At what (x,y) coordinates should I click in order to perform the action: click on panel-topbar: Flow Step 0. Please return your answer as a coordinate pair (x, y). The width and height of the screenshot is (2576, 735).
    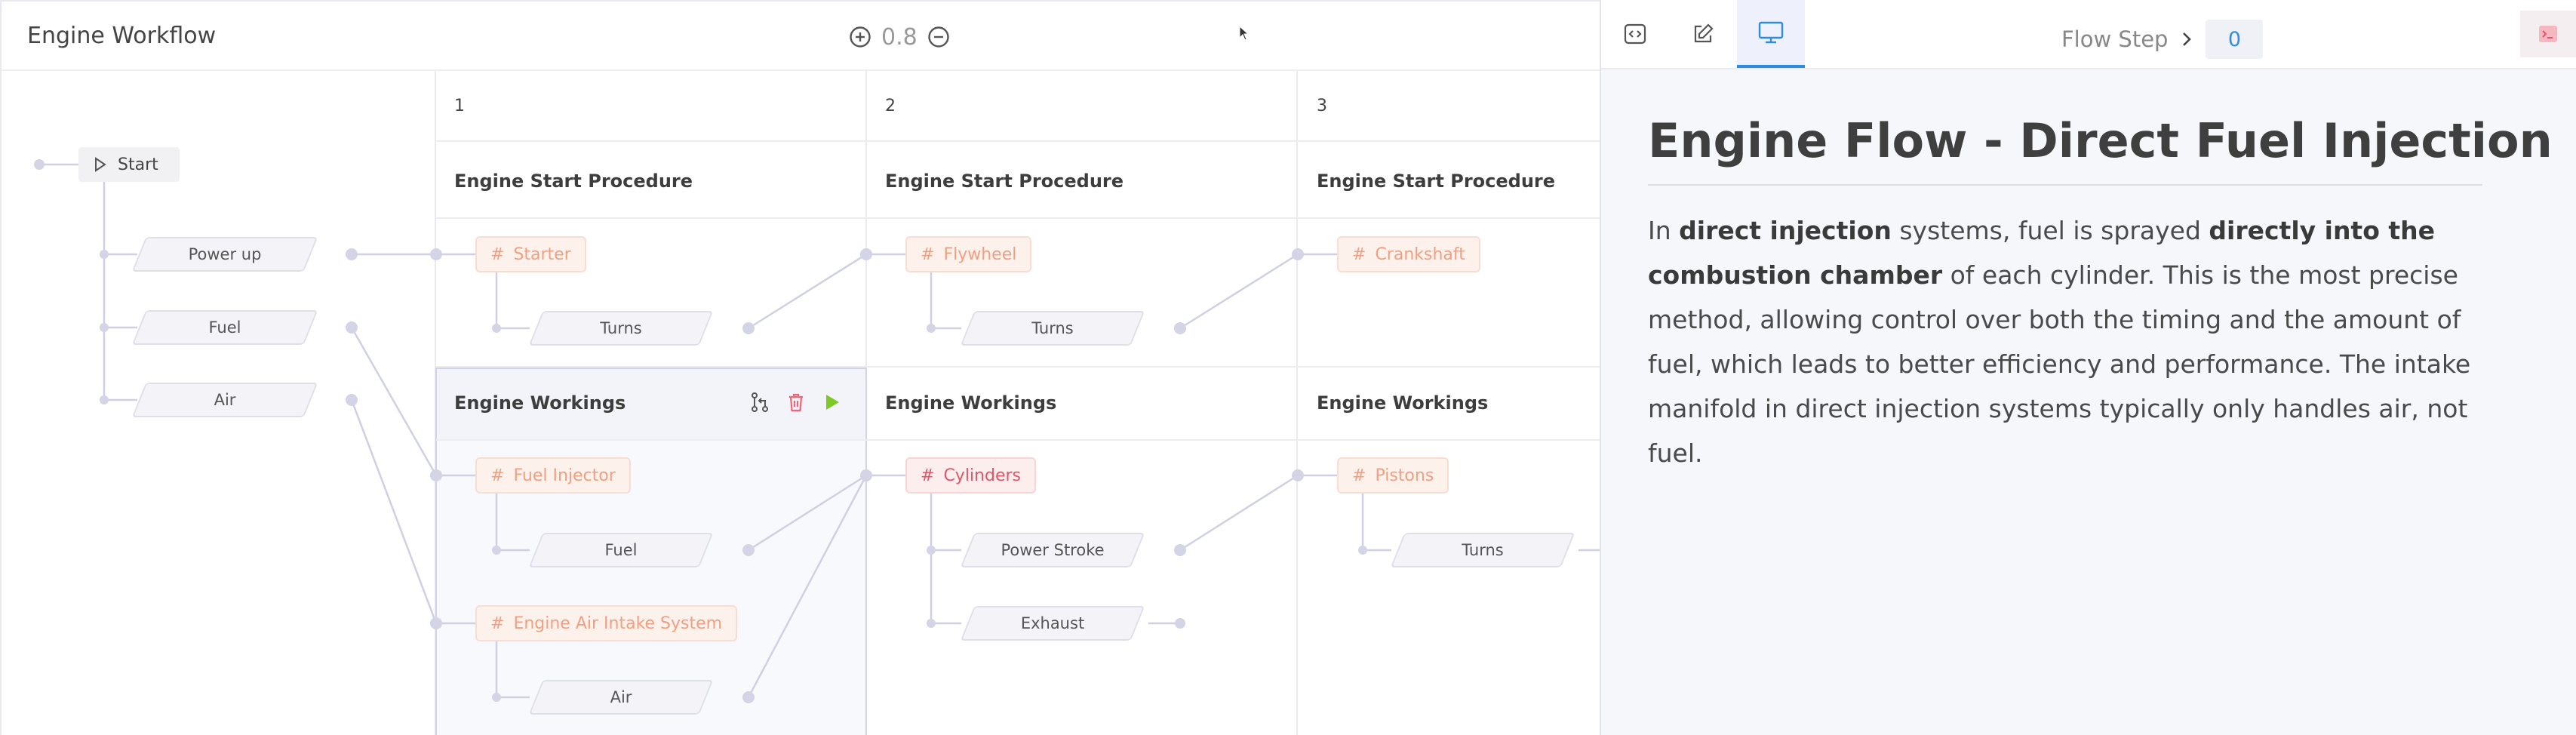
    Looking at the image, I should click on (2088, 34).